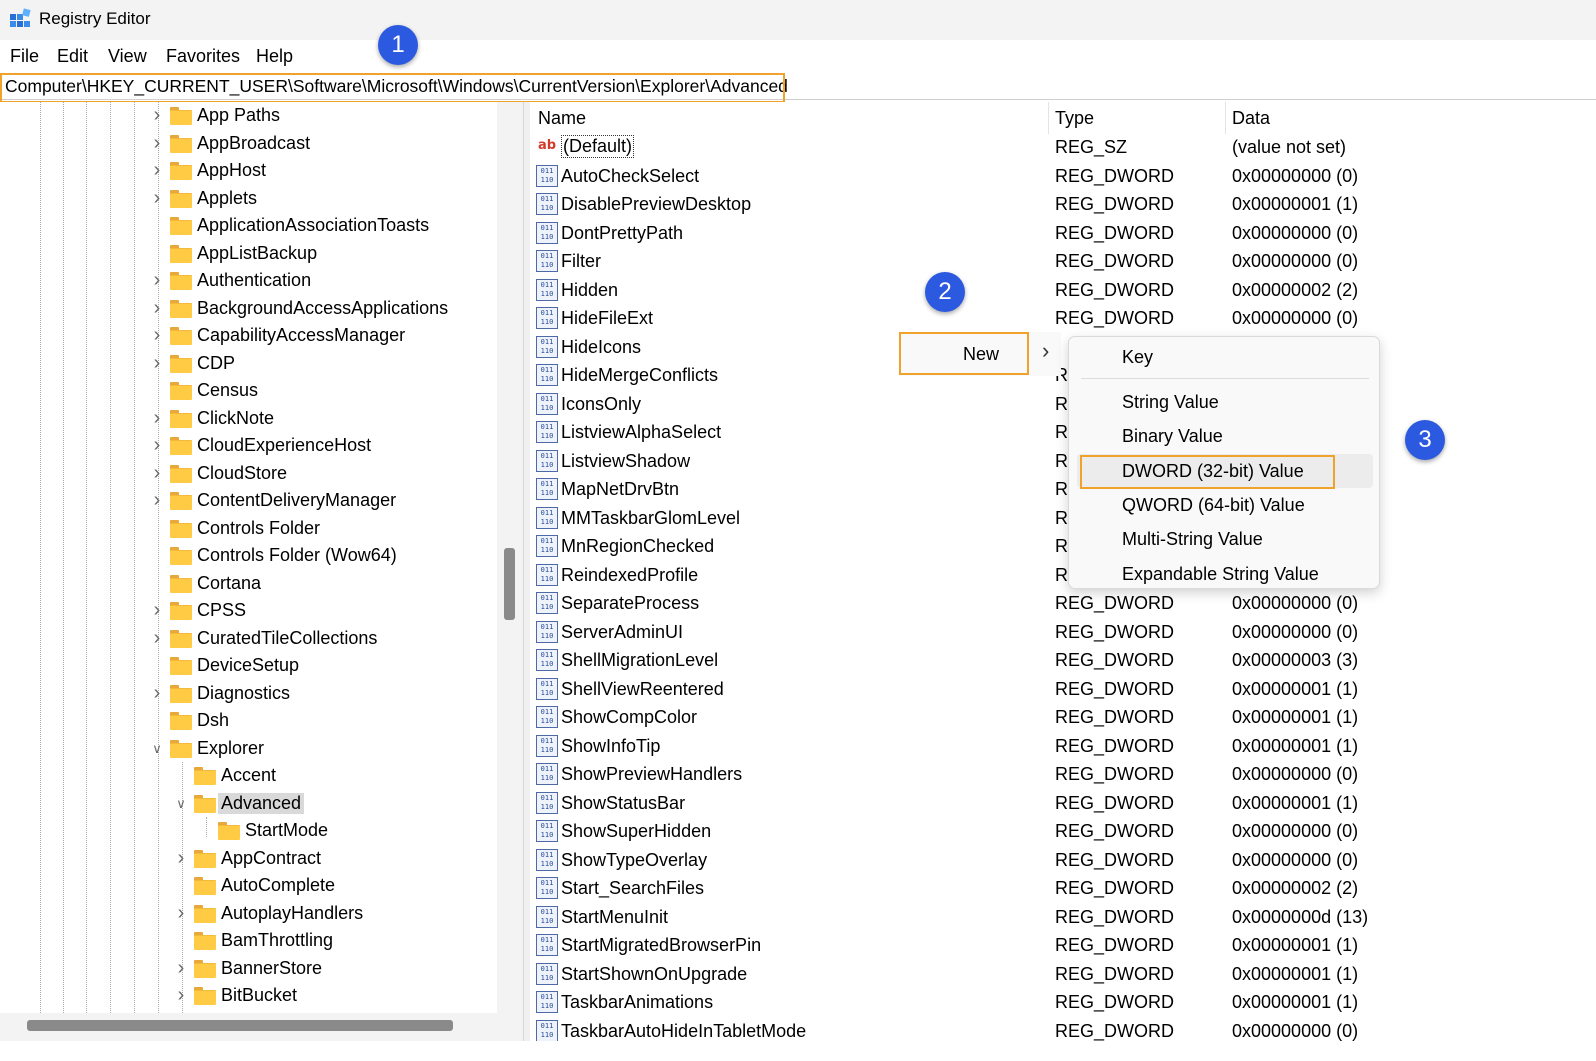 Image resolution: width=1596 pixels, height=1061 pixels. Describe the element at coordinates (248, 390) in the screenshot. I see `tree-item-census: Census` at that location.